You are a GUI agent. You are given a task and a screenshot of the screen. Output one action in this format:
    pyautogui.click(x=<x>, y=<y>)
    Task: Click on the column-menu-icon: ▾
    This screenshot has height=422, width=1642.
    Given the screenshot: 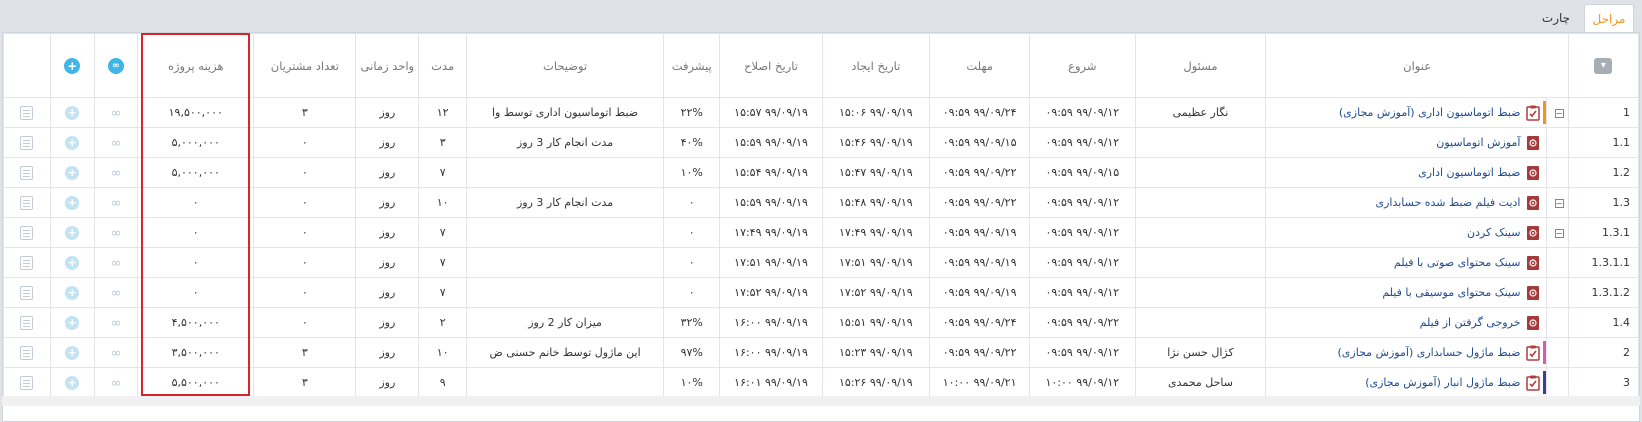 What is the action you would take?
    pyautogui.click(x=1603, y=66)
    